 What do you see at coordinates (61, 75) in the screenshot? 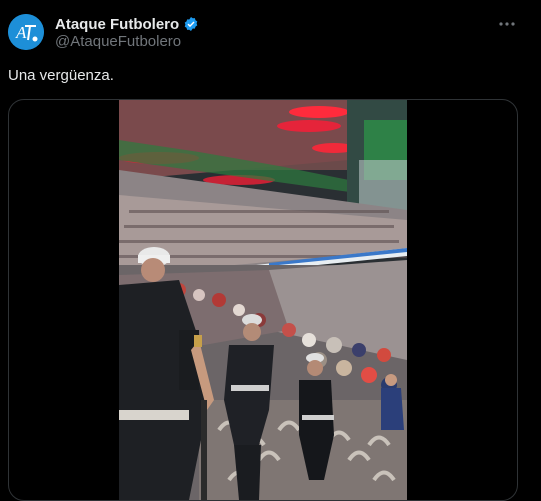
I see `tweet-text: Una vergüenza.` at bounding box center [61, 75].